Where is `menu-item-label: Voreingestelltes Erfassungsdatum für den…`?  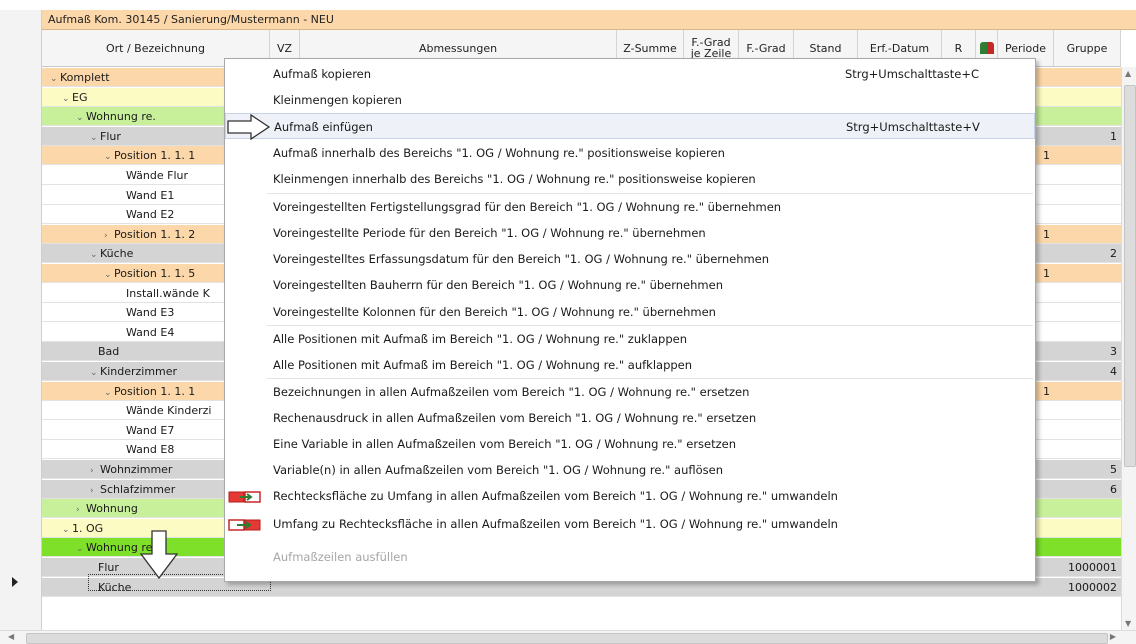 menu-item-label: Voreingestelltes Erfassungsdatum für den… is located at coordinates (521, 259).